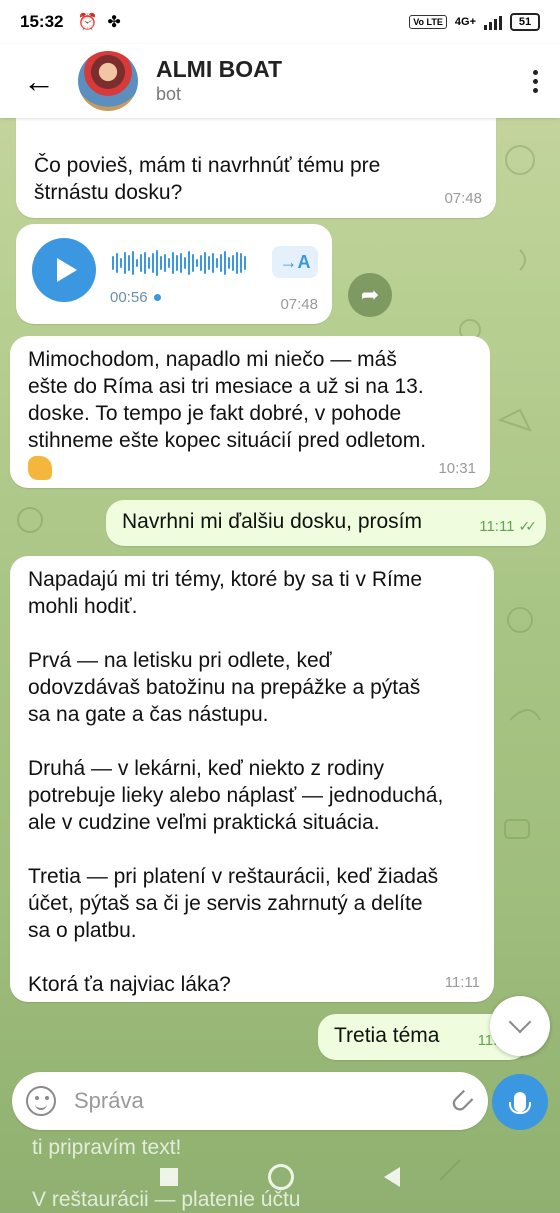 This screenshot has height=1213, width=560. I want to click on voice-waveform, so click(179, 263).